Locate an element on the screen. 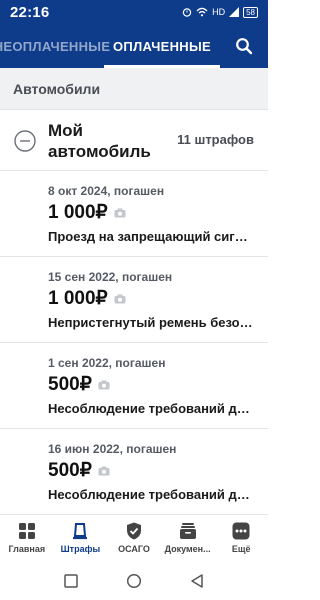 Image resolution: width=320 pixels, height=600 pixels. fine-date: 8 окт 2024, погашен is located at coordinates (106, 191).